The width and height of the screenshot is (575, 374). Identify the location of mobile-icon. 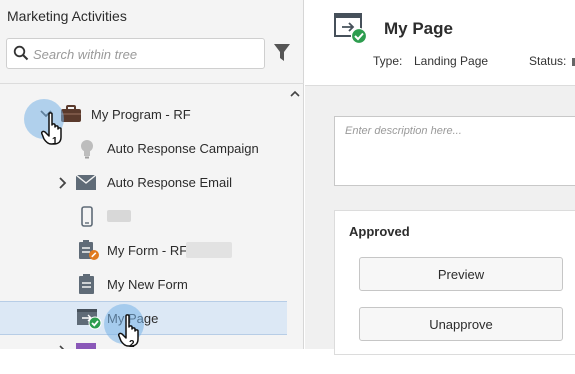
(87, 216).